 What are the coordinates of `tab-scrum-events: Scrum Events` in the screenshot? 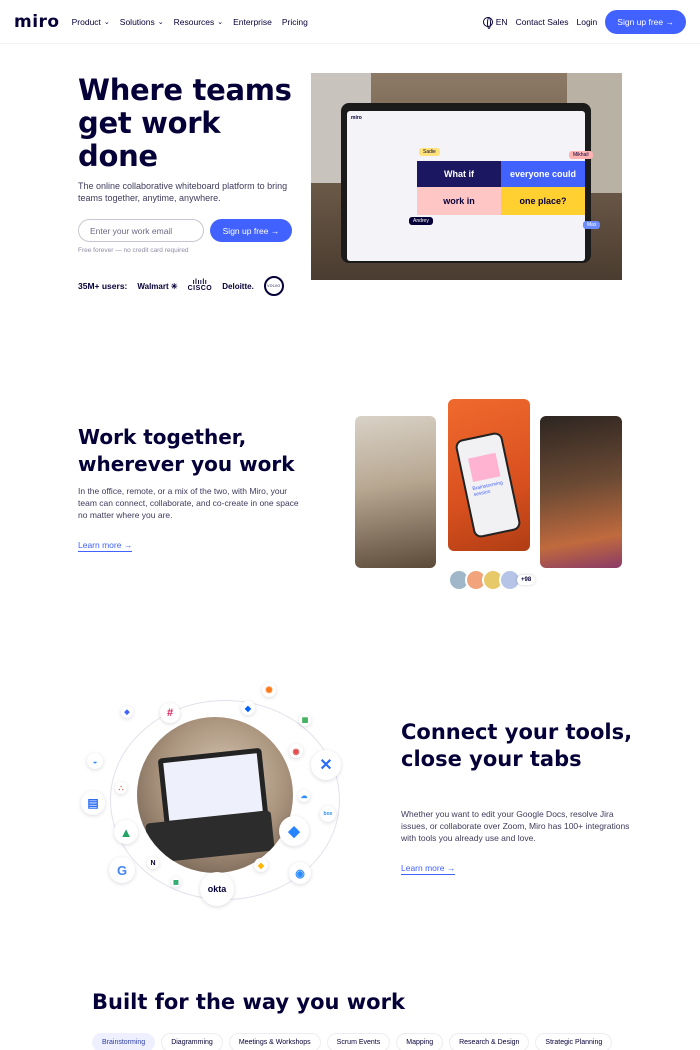 It's located at (358, 1041).